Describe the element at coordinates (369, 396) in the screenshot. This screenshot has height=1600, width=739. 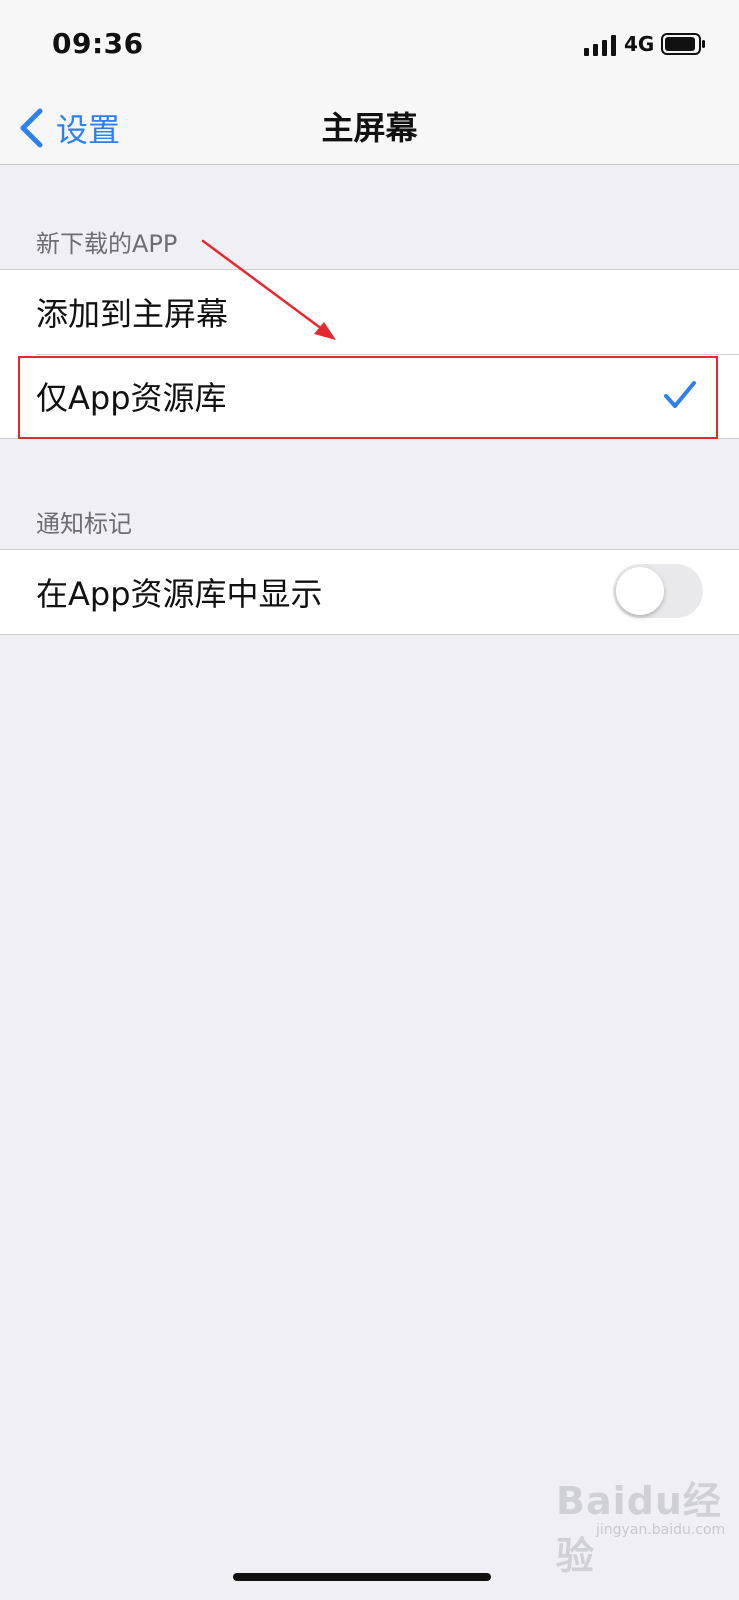
I see `option-app-library-only: 仅App资源库` at that location.